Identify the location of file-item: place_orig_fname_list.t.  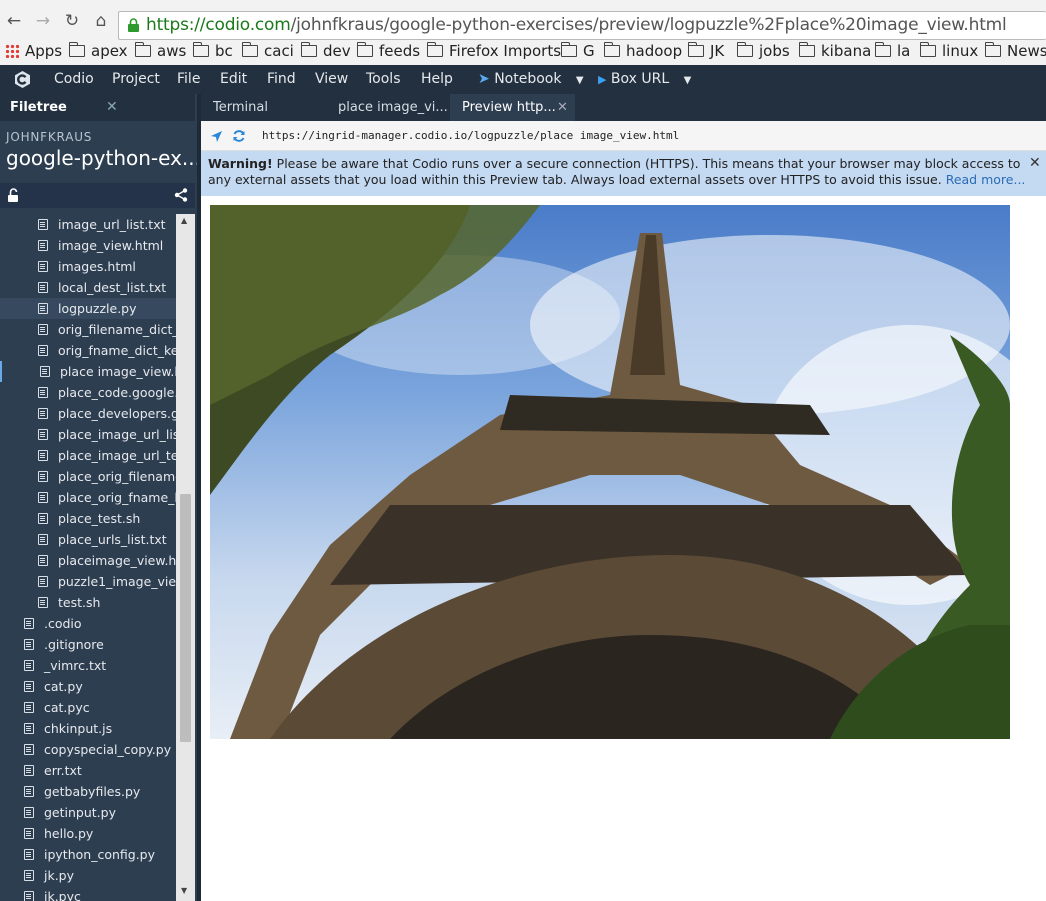
(88, 497).